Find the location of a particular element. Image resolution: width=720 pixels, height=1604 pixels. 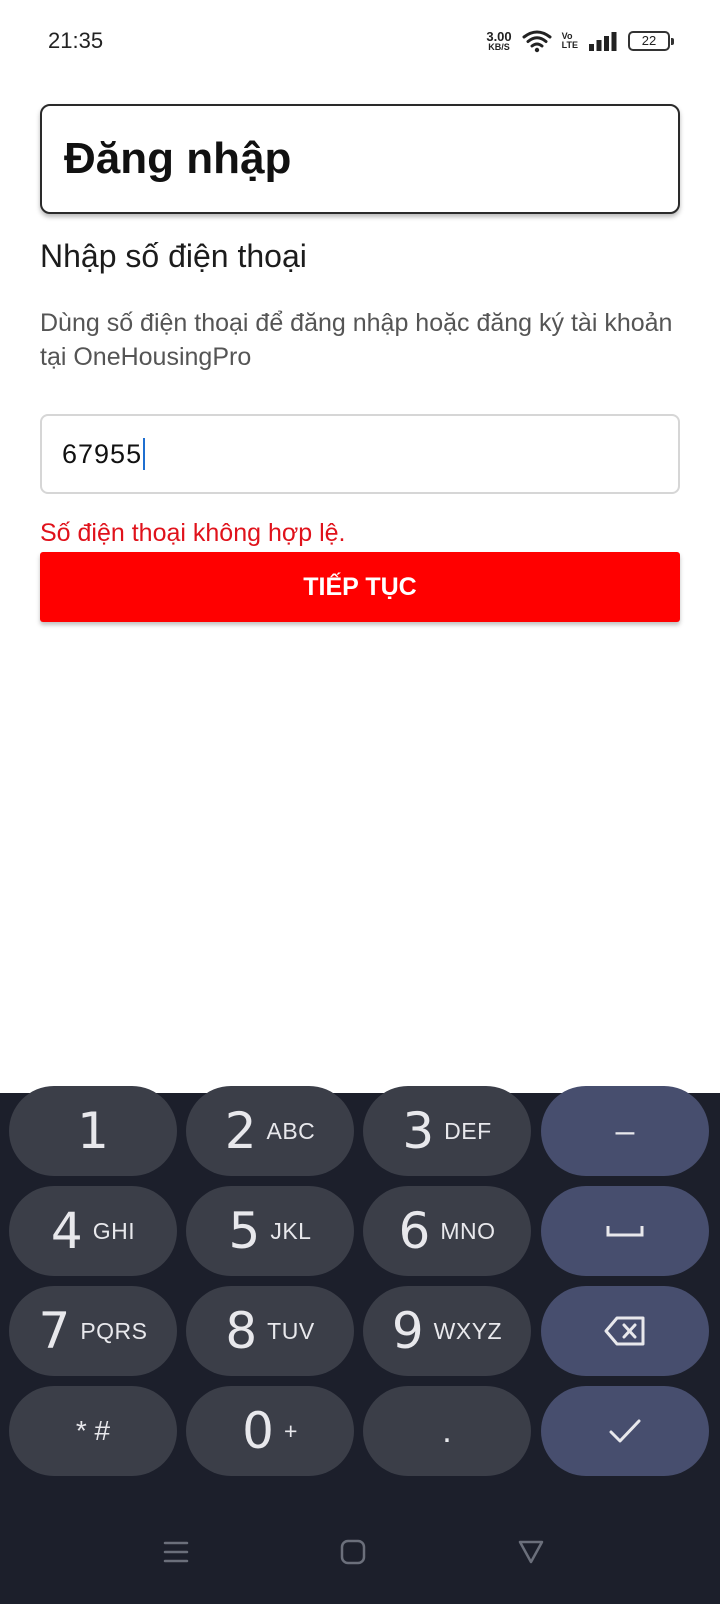

key-8-digit: 8 is located at coordinates (241, 1331).